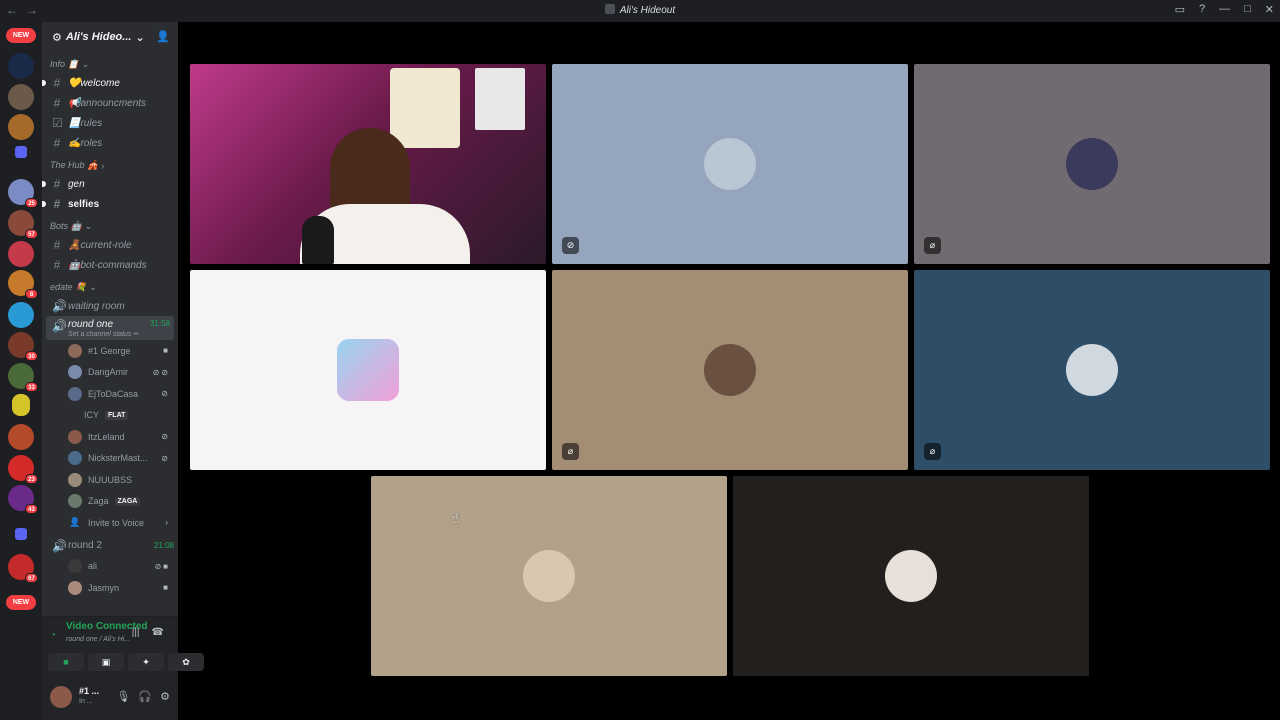 Image resolution: width=1280 pixels, height=720 pixels. I want to click on server-icon-3: 25, so click(23, 193).